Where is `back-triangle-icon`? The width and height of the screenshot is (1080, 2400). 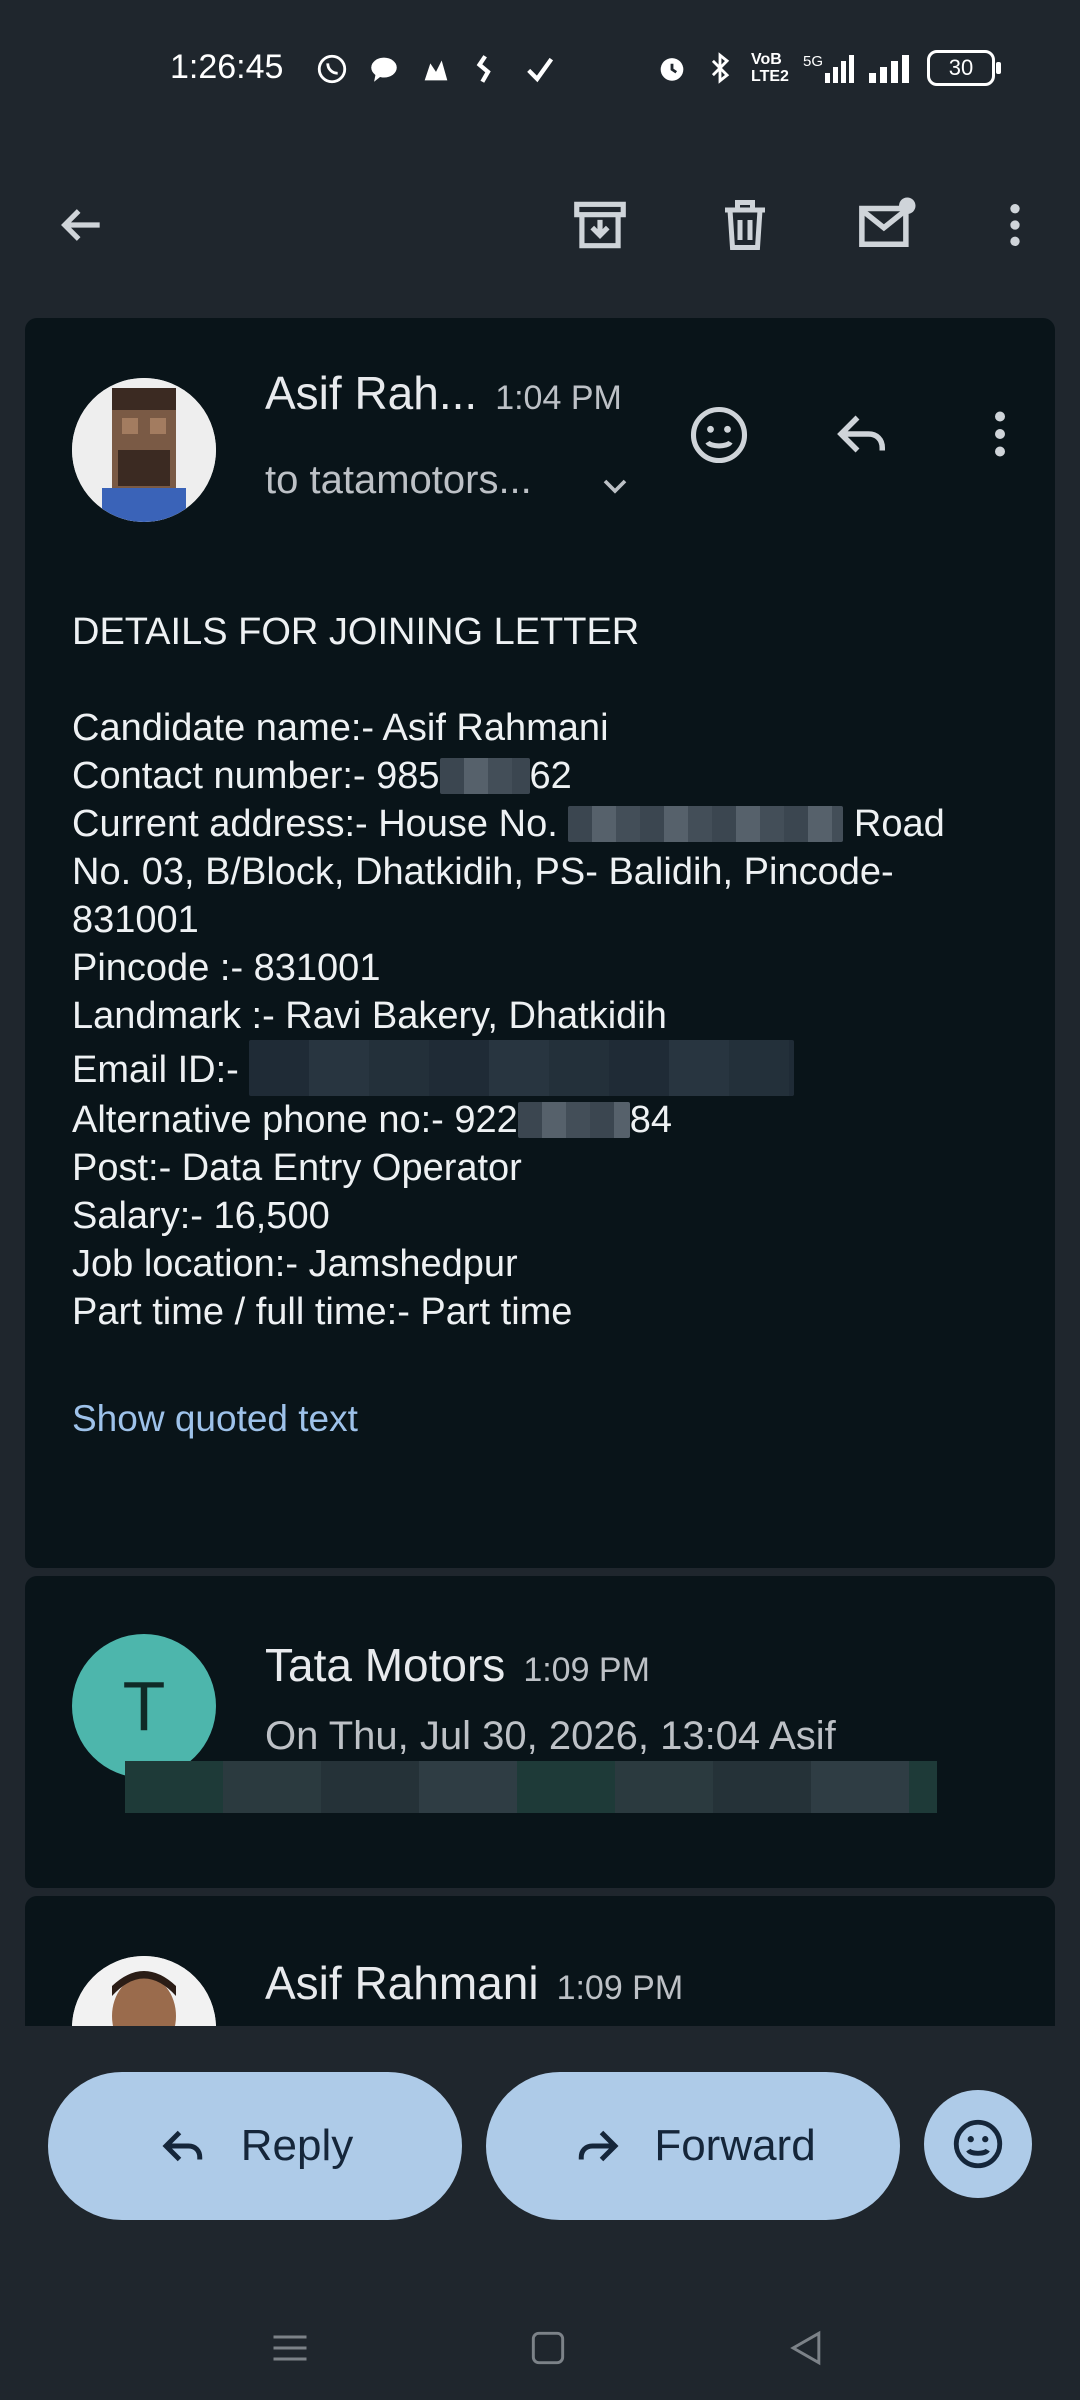 back-triangle-icon is located at coordinates (805, 2348).